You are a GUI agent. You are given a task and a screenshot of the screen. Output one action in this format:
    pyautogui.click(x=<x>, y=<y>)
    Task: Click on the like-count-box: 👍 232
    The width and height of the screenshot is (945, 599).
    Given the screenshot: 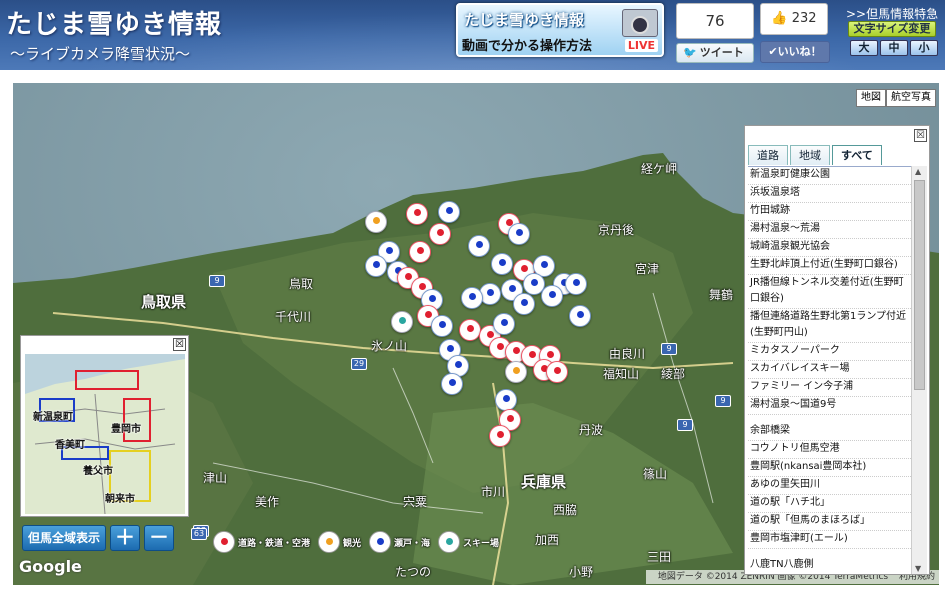 What is the action you would take?
    pyautogui.click(x=794, y=19)
    